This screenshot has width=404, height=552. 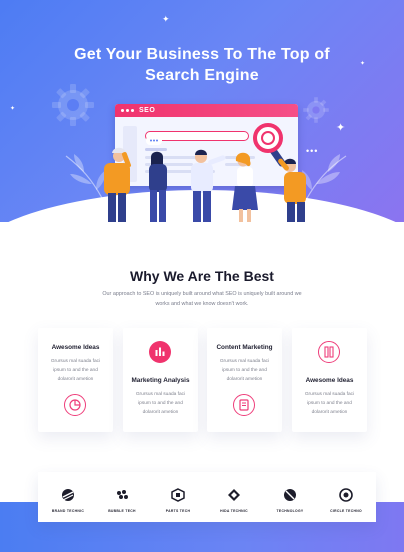 I want to click on parts-tech-logo-icon, so click(x=178, y=495).